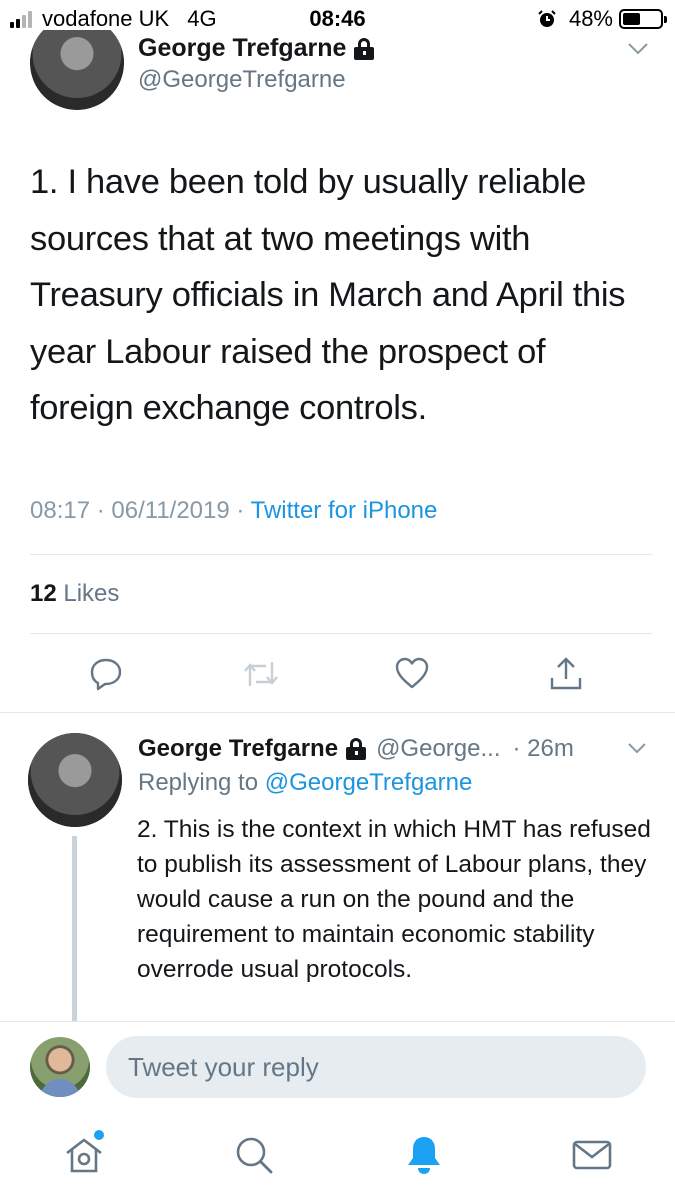  What do you see at coordinates (412, 673) in the screenshot?
I see `like-icon` at bounding box center [412, 673].